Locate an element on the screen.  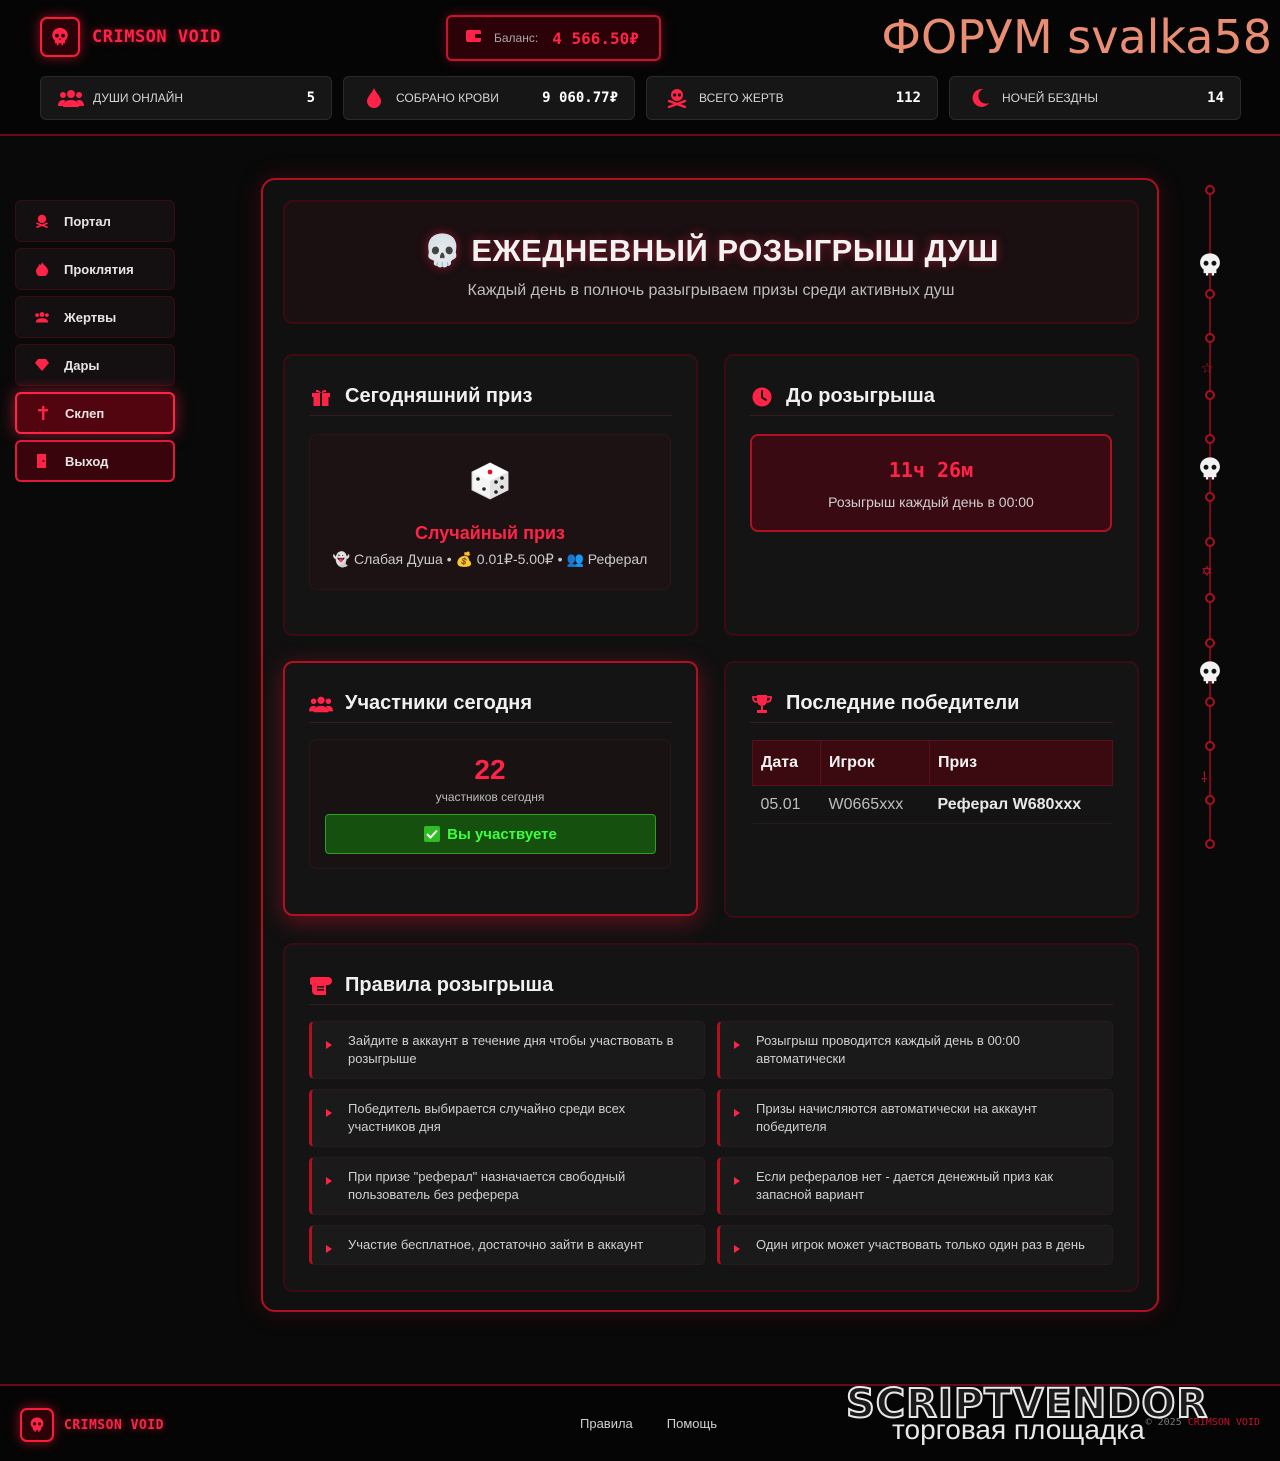
table-header-row: Дата Игрок Приз is located at coordinates (932, 763).